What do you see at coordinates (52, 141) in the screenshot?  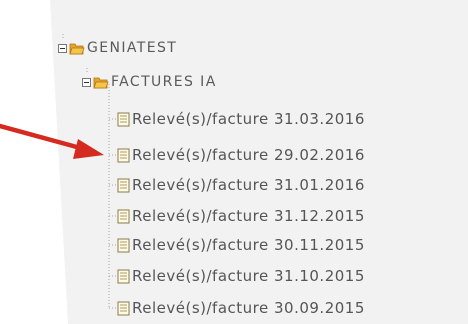 I see `red-arrow-icon` at bounding box center [52, 141].